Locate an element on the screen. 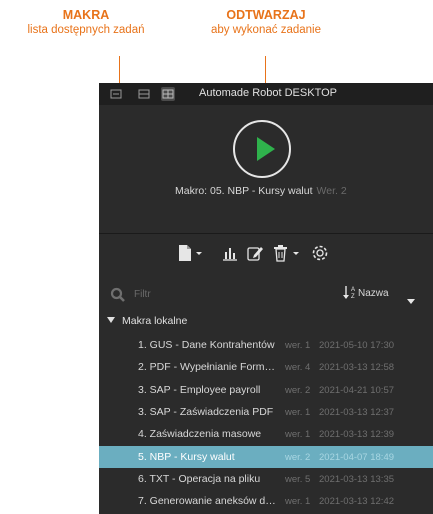 The height and width of the screenshot is (514, 433). current-macro: Makro: 05. NBP - Kursy walut Wer. 2 is located at coordinates (261, 191).